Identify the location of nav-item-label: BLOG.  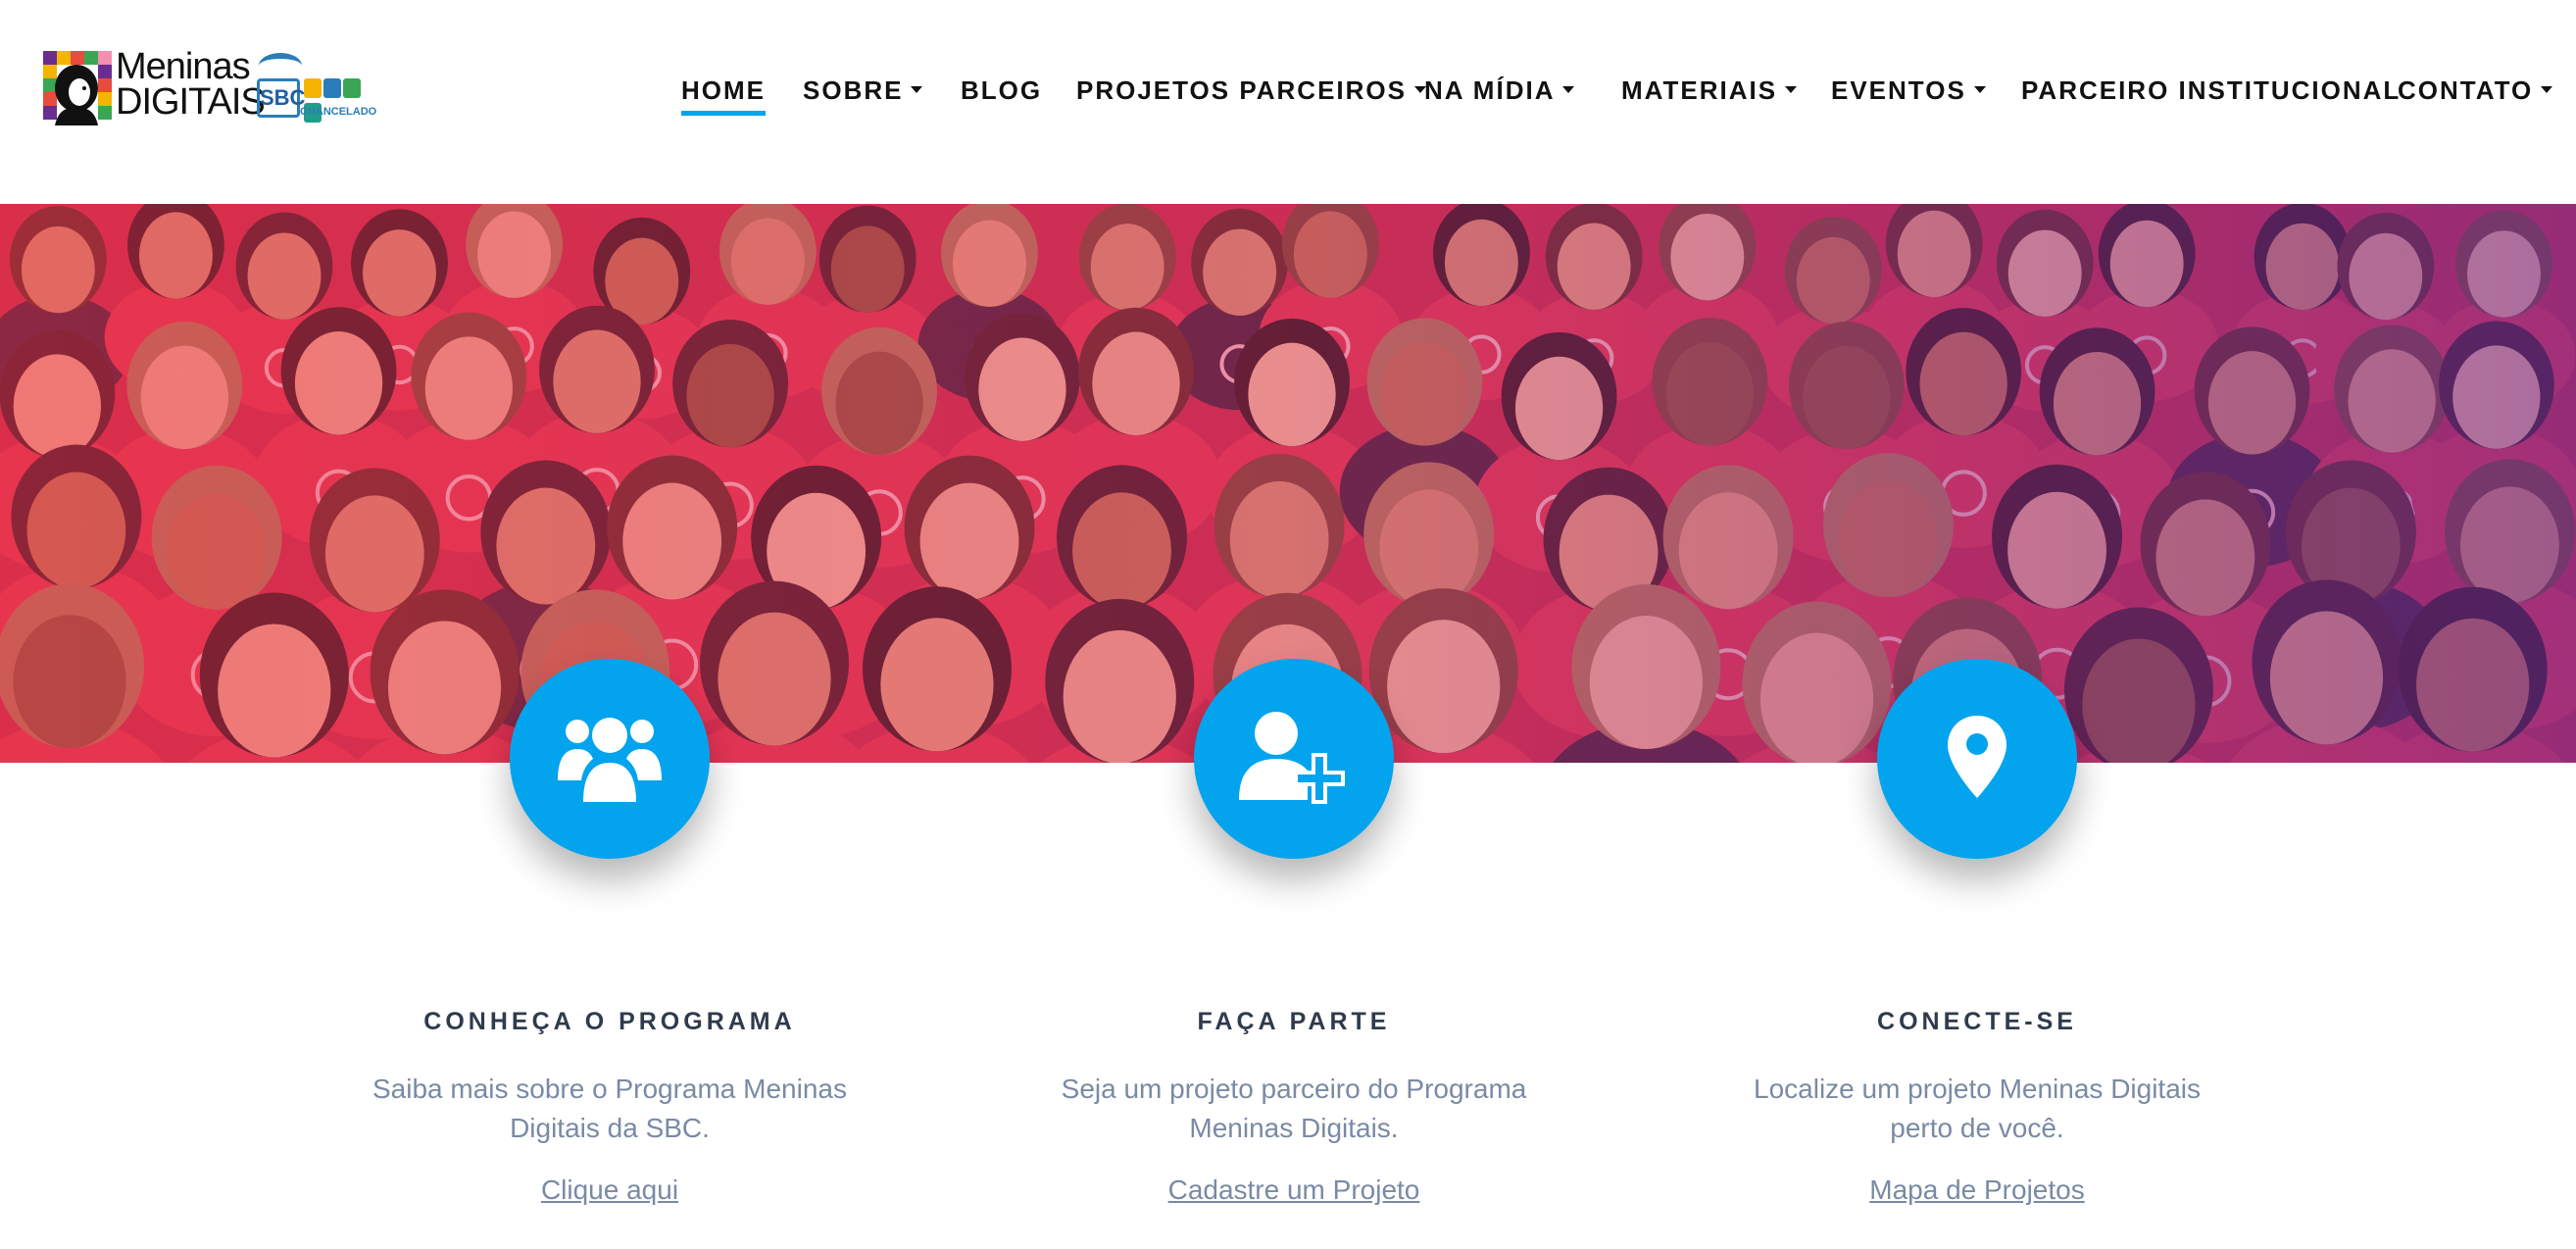
(1002, 90).